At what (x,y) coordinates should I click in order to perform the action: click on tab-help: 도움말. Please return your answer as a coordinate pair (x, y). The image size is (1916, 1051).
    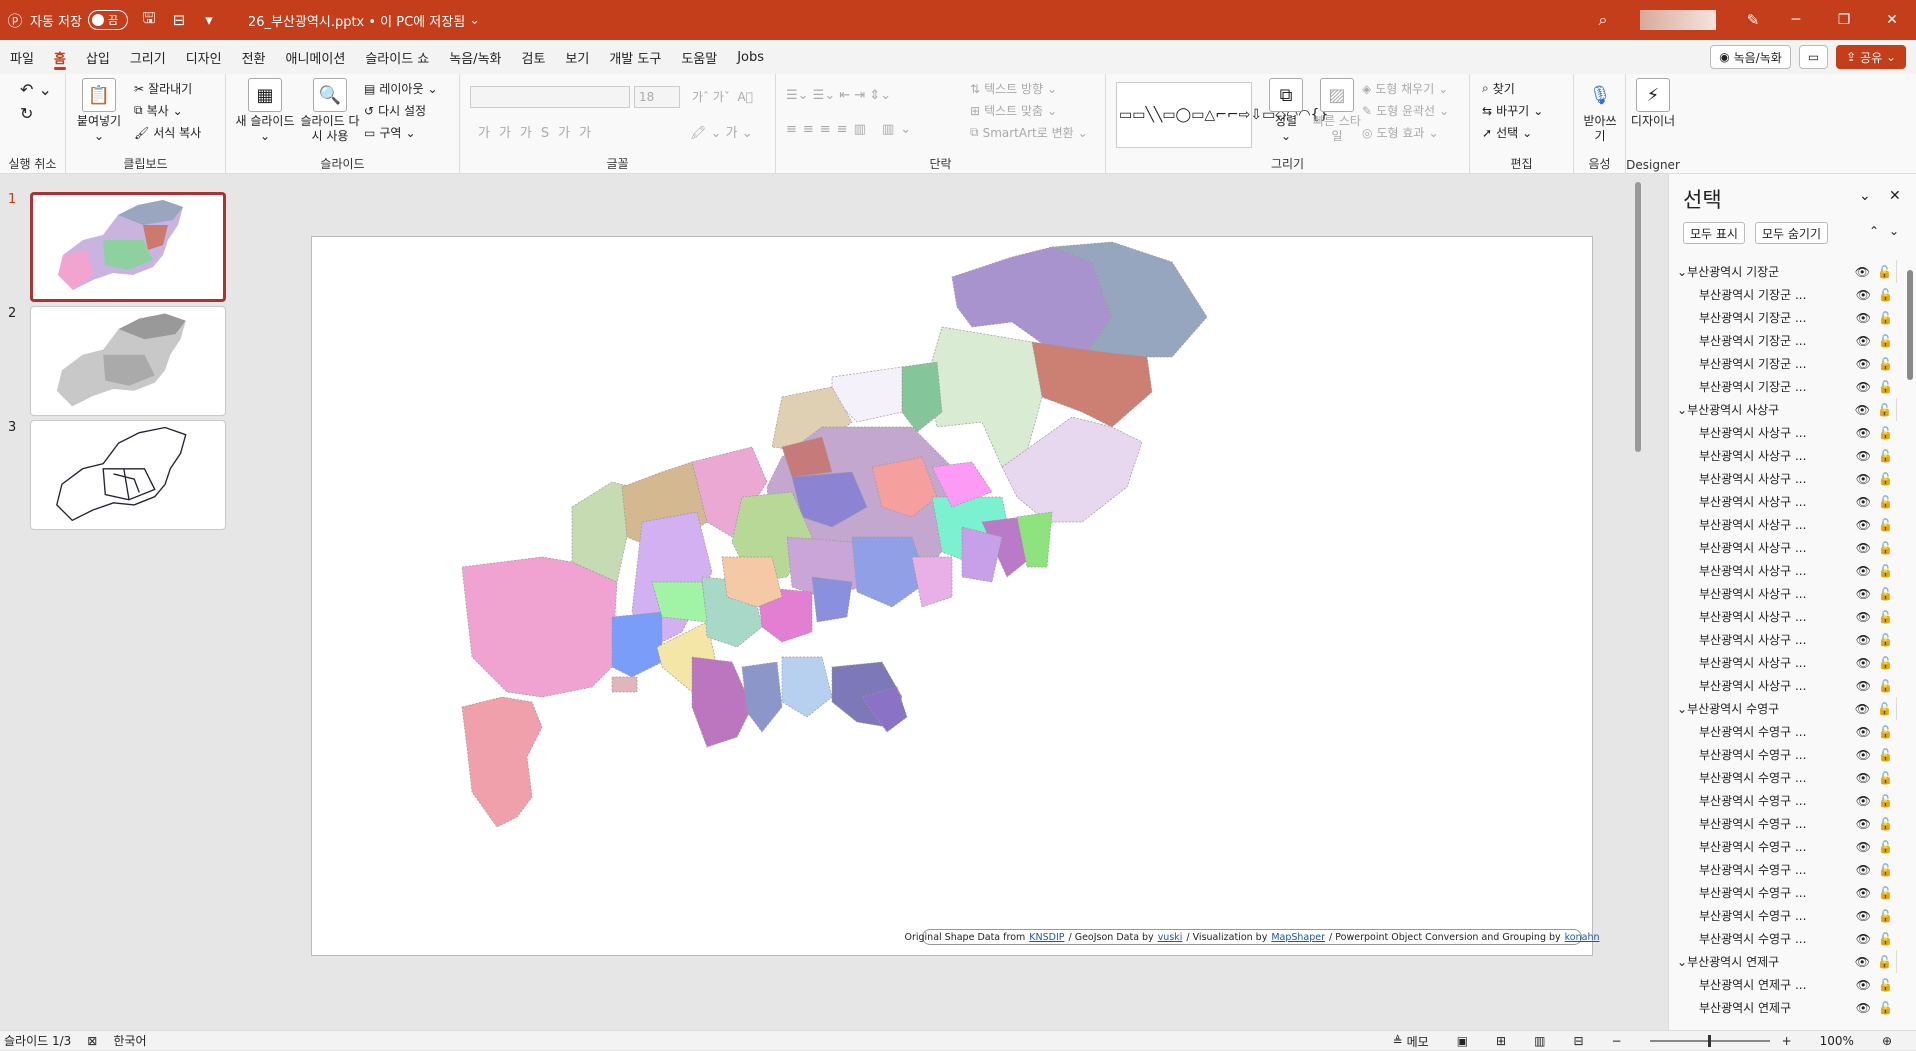
    Looking at the image, I should click on (699, 57).